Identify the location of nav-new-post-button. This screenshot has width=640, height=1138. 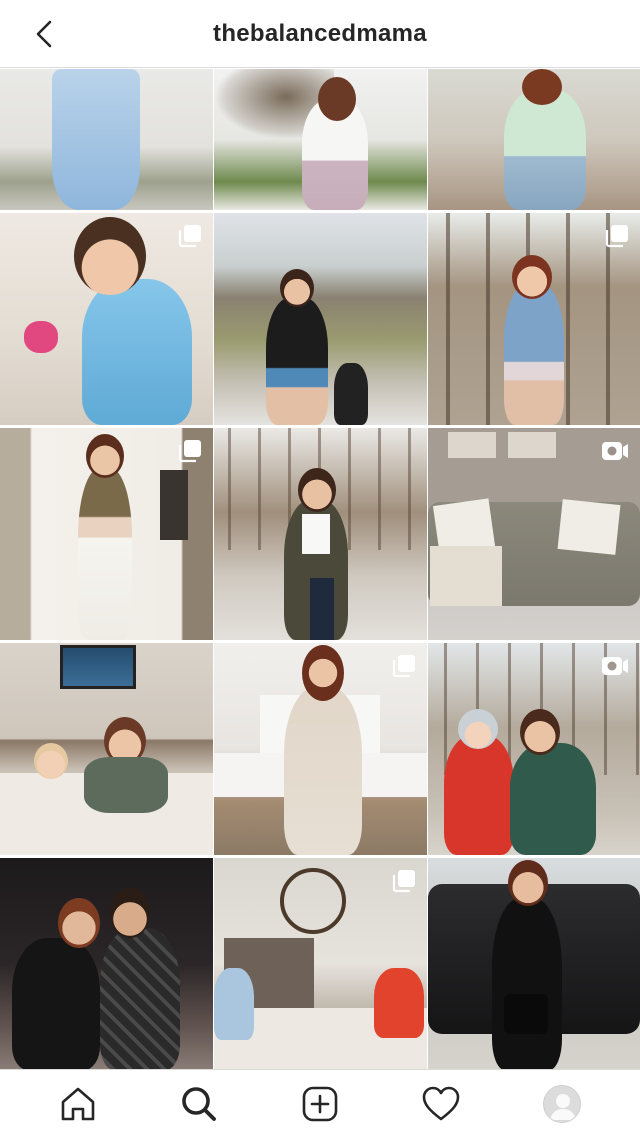
(320, 1104).